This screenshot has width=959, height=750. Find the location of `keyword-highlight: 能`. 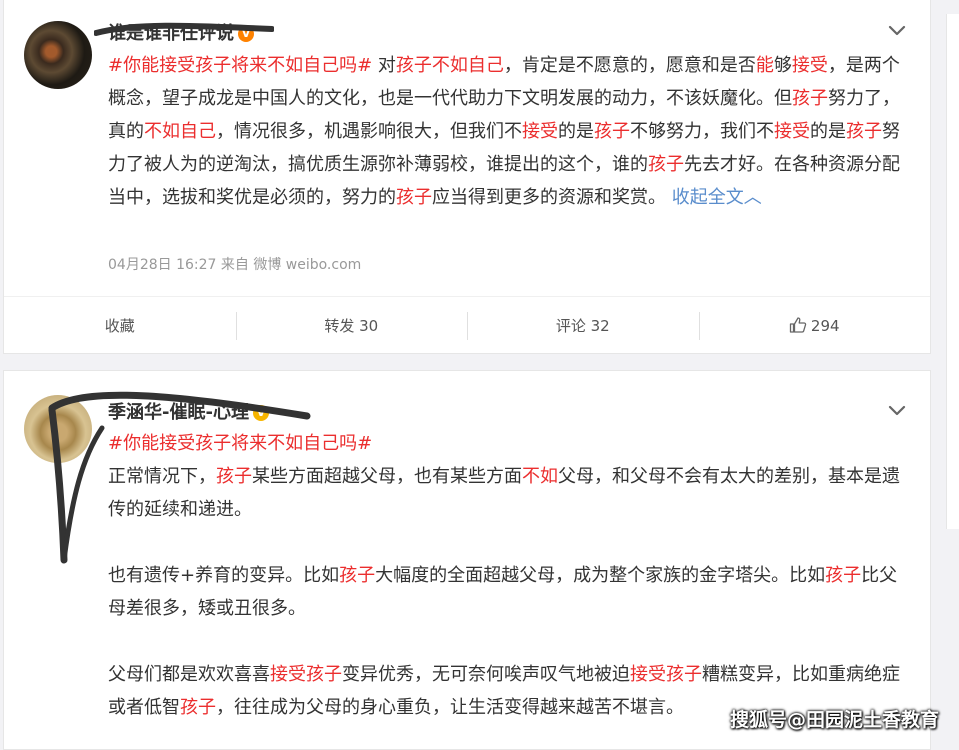

keyword-highlight: 能 is located at coordinates (764, 65).